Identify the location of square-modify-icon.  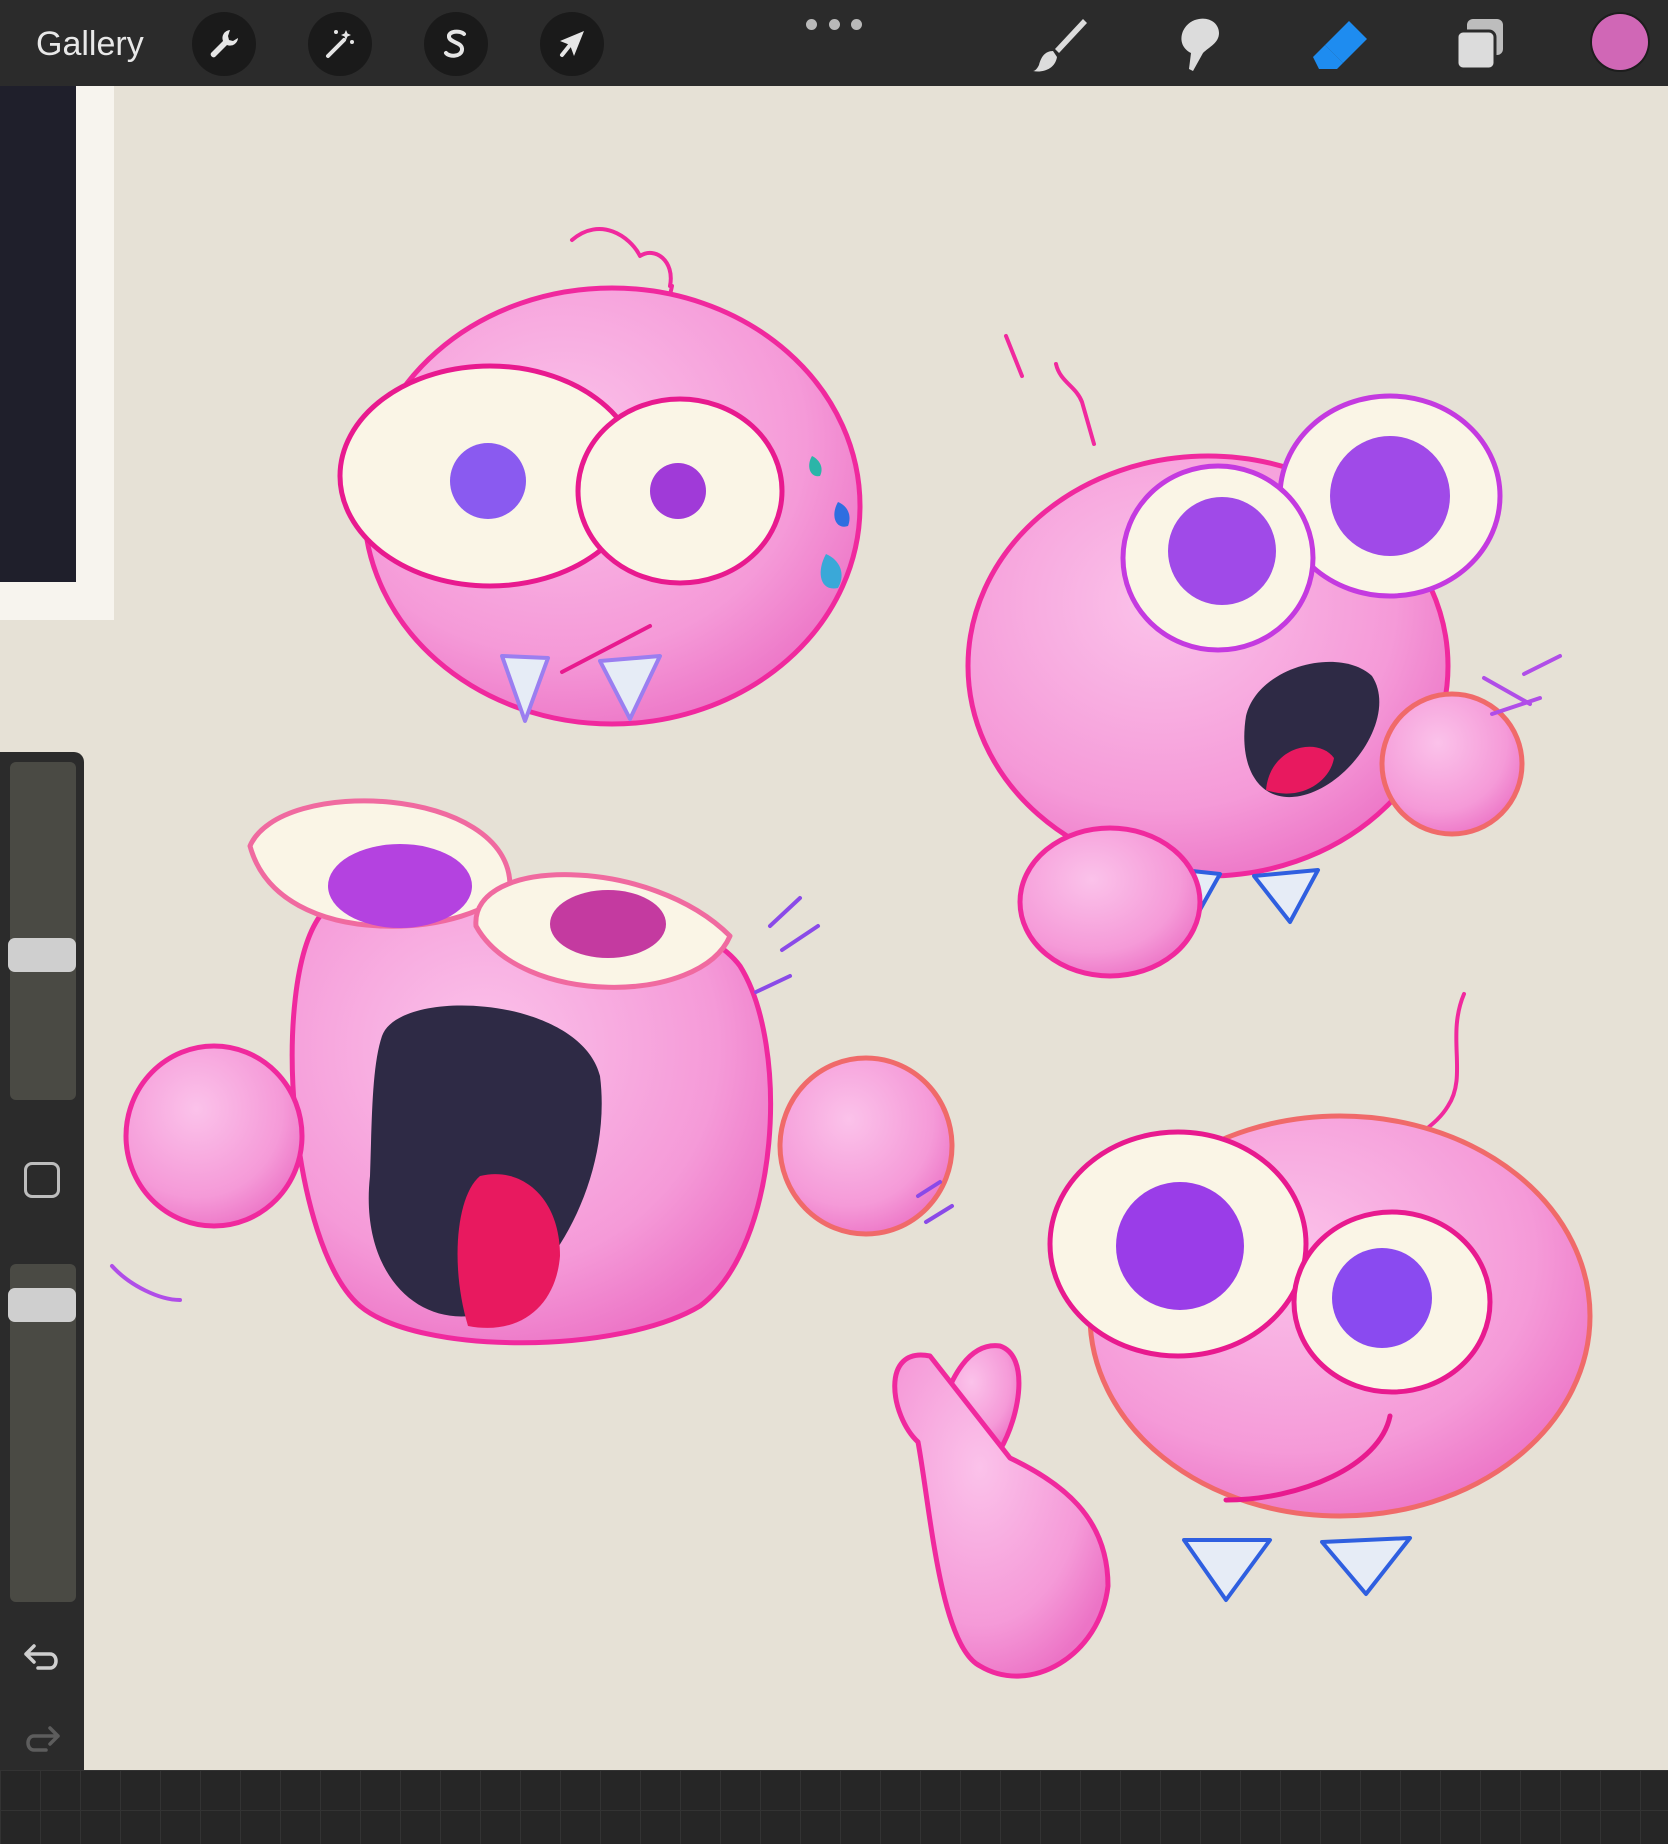
(42, 1180).